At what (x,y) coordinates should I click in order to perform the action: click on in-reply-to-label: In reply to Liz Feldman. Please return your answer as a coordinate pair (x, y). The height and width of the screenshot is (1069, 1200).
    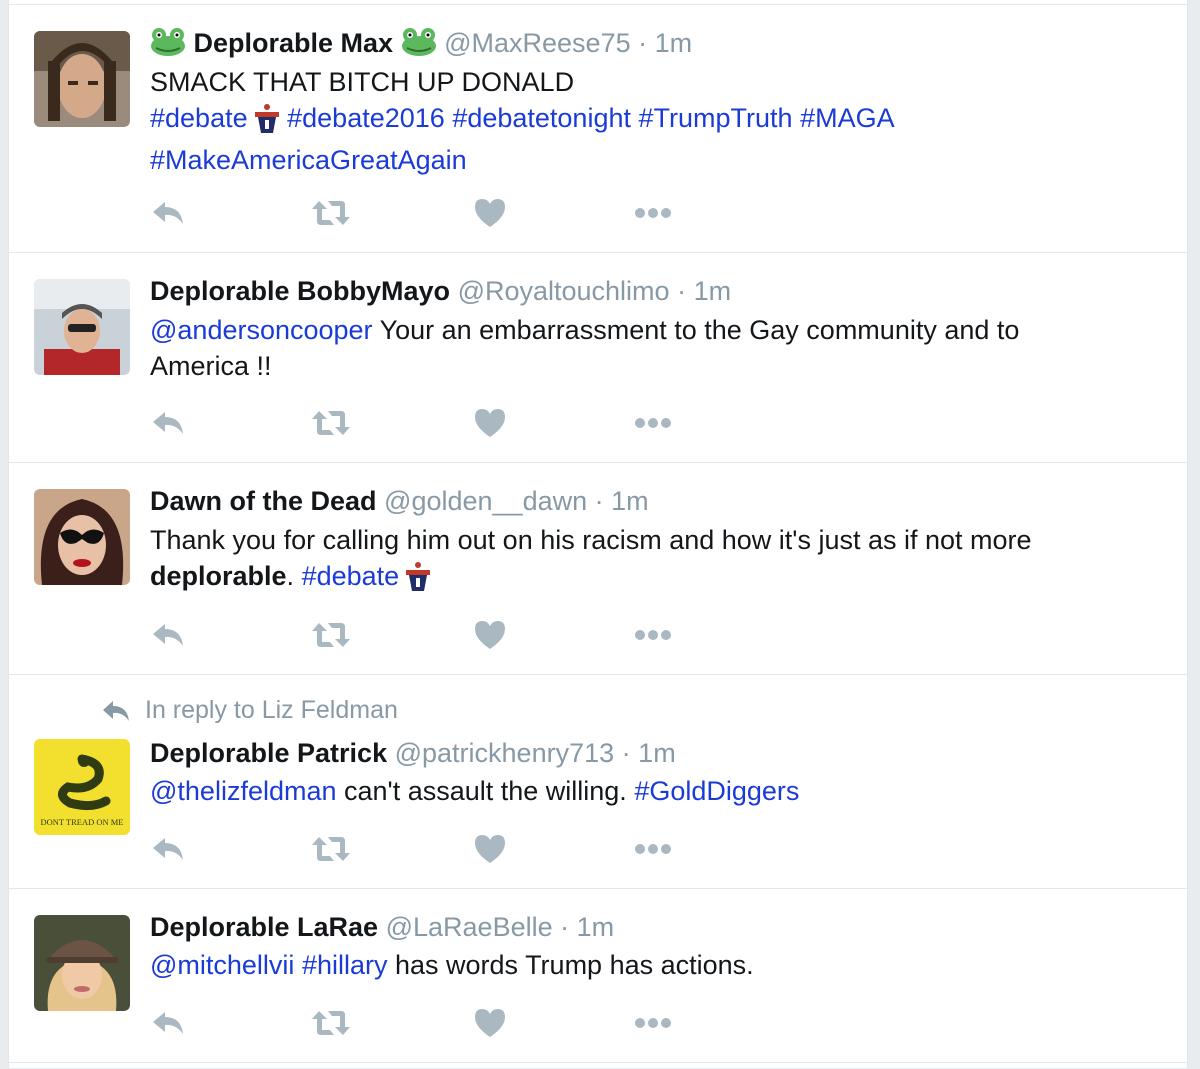
    Looking at the image, I should click on (271, 710).